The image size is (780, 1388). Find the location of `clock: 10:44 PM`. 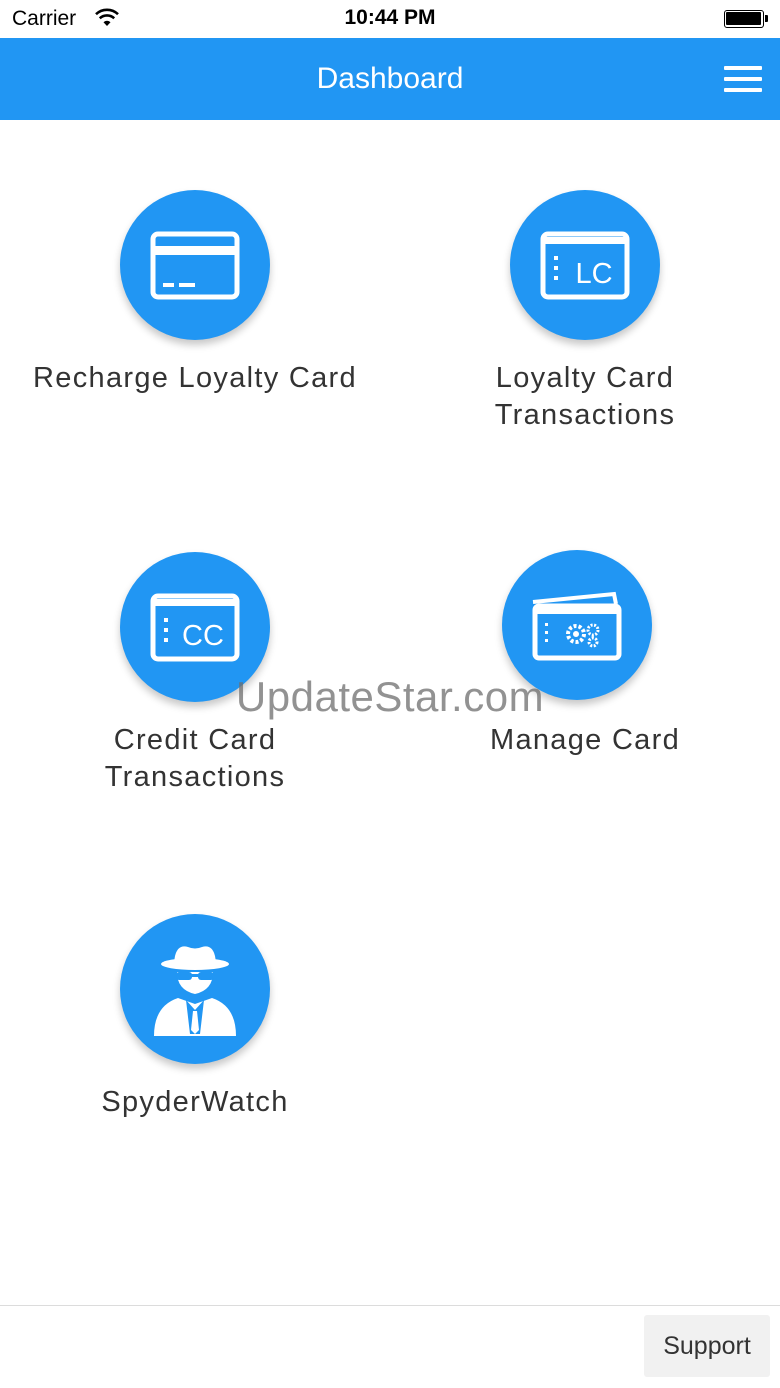

clock: 10:44 PM is located at coordinates (390, 17).